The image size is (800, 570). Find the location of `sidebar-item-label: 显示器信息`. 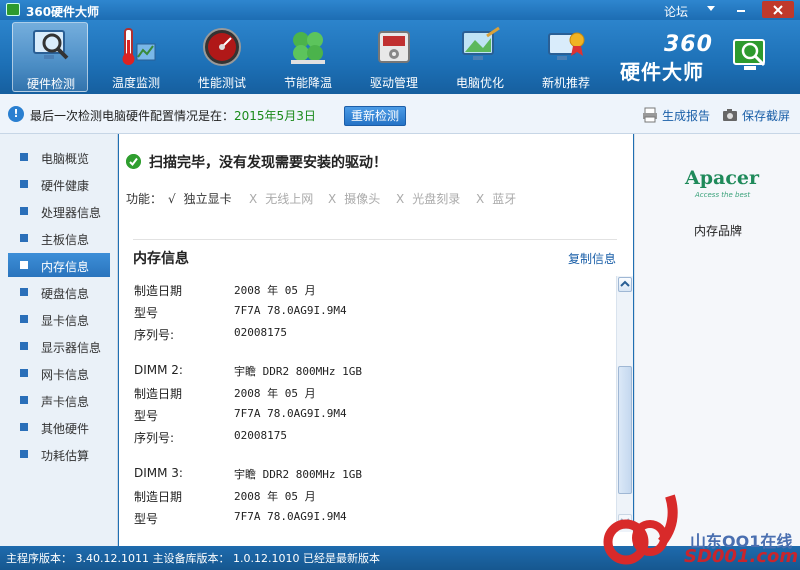

sidebar-item-label: 显示器信息 is located at coordinates (71, 348).